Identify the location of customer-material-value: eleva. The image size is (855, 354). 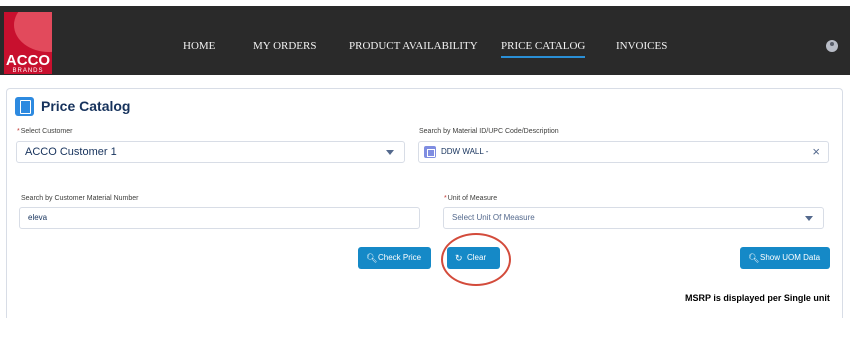
(38, 217).